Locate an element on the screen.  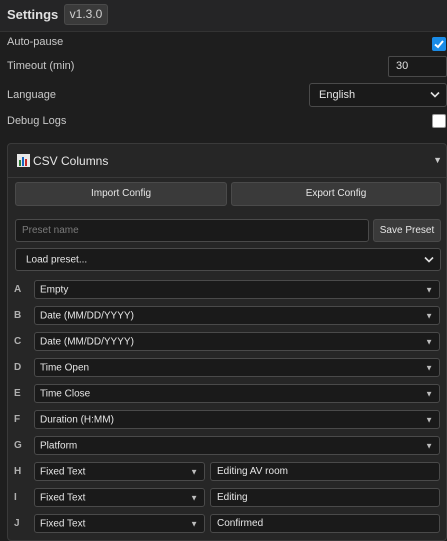
column-letter: J is located at coordinates (17, 523).